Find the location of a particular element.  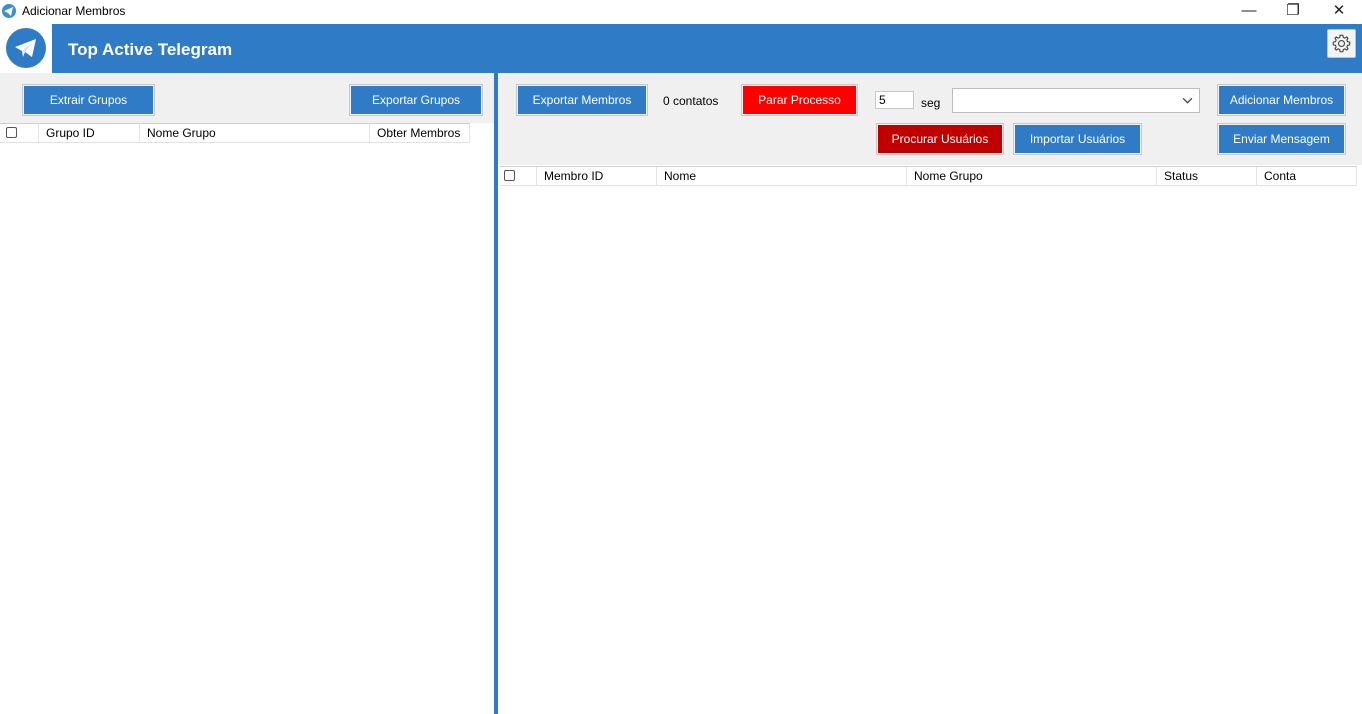

search-users-button: Procurar Usuários is located at coordinates (940, 139).